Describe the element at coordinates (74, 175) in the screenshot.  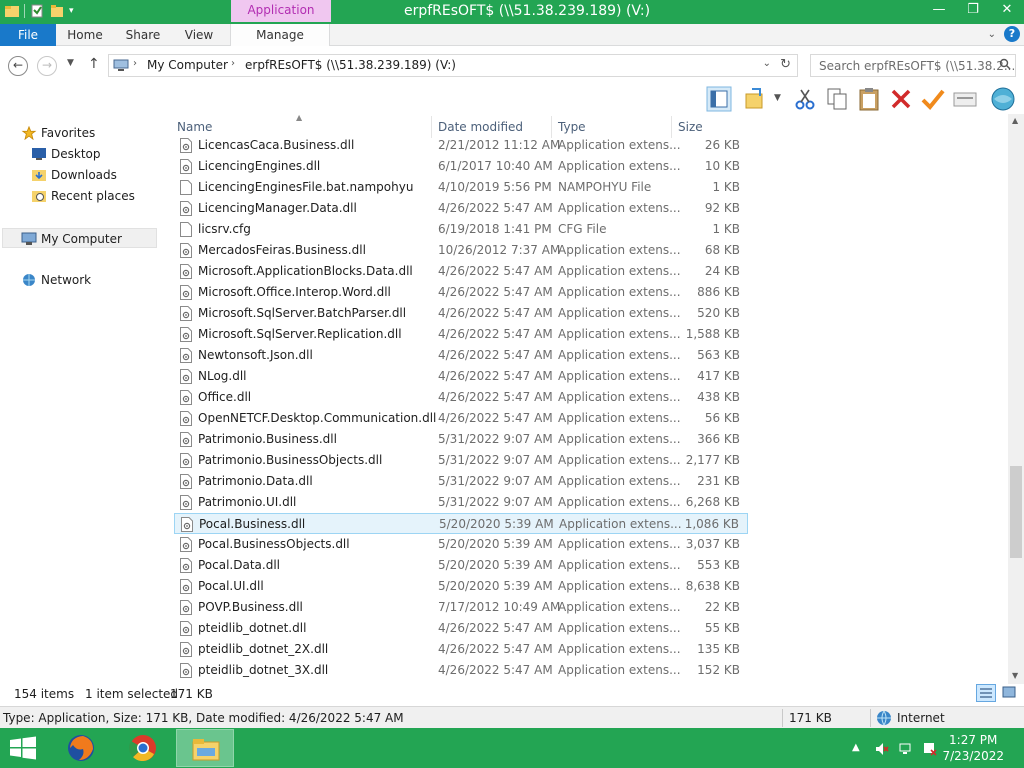
I see `nav-downloads: Downloads` at that location.